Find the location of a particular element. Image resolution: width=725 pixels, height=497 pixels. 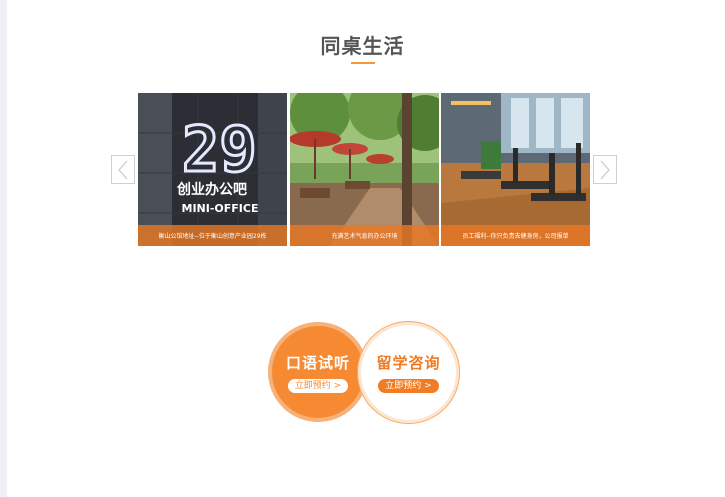

carousel-prev-button is located at coordinates (123, 169).